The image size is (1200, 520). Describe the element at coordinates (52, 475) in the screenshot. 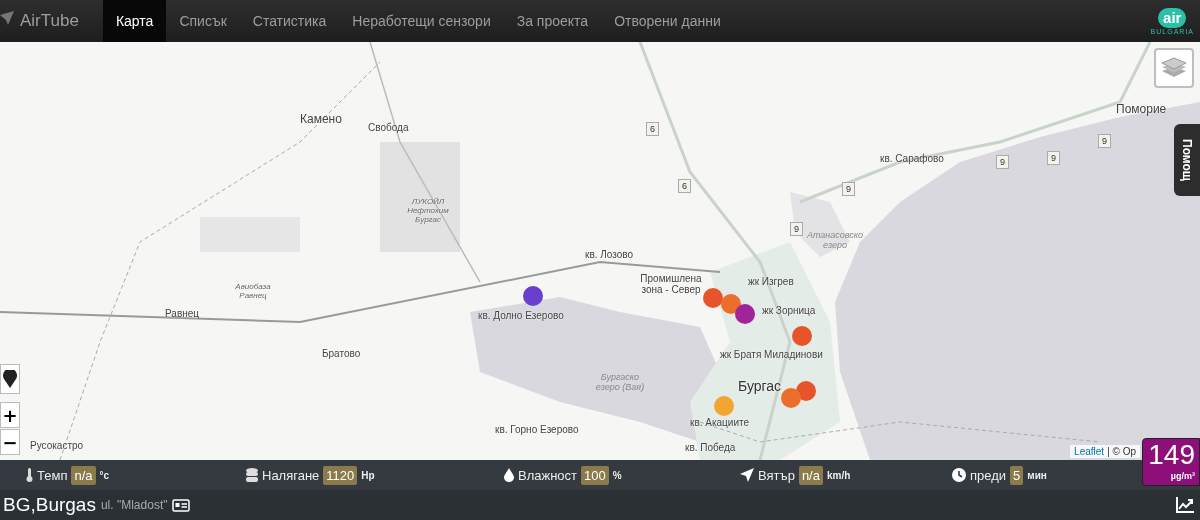

I see `stat-label: Темп` at that location.